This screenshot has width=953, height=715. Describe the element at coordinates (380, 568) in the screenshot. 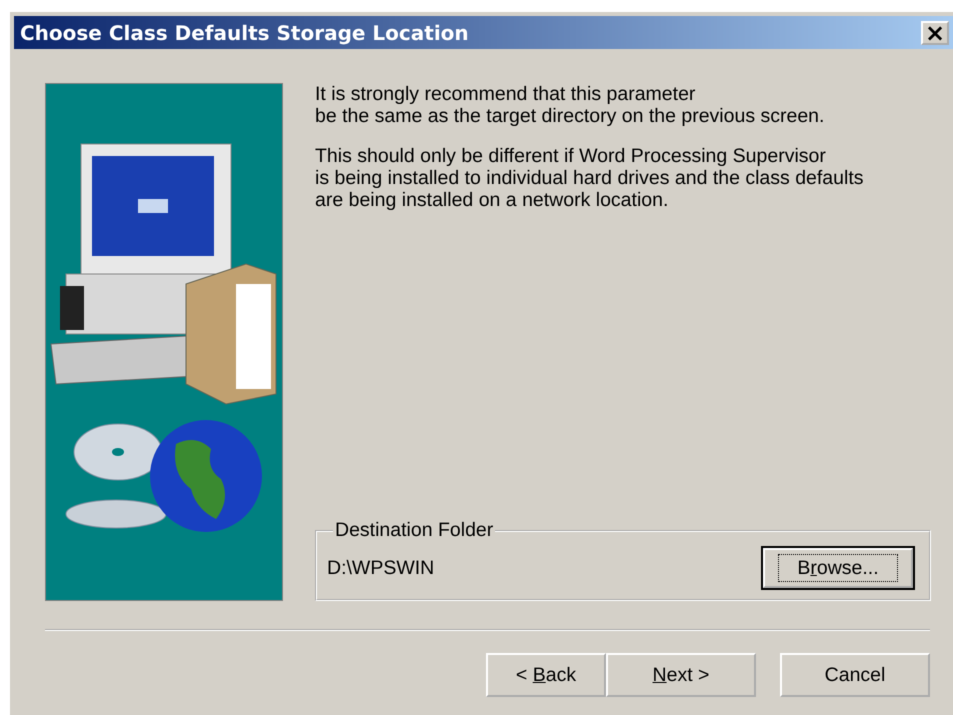

I see `folder-path: D:\WPSWIN` at that location.